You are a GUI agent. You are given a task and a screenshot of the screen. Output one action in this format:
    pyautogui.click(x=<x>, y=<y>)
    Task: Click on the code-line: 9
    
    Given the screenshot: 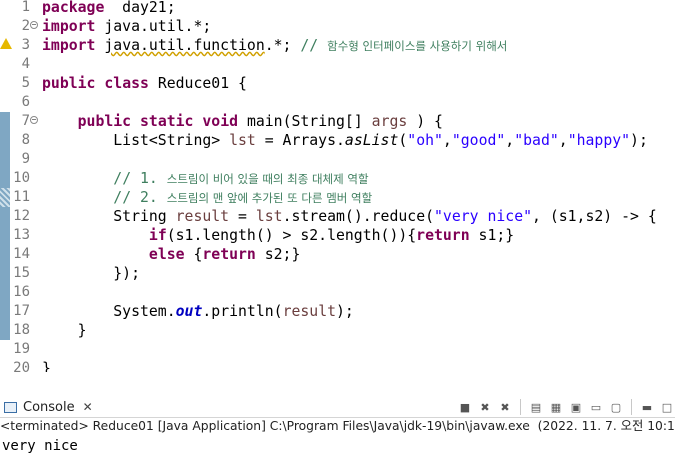 What is the action you would take?
    pyautogui.click(x=337, y=159)
    